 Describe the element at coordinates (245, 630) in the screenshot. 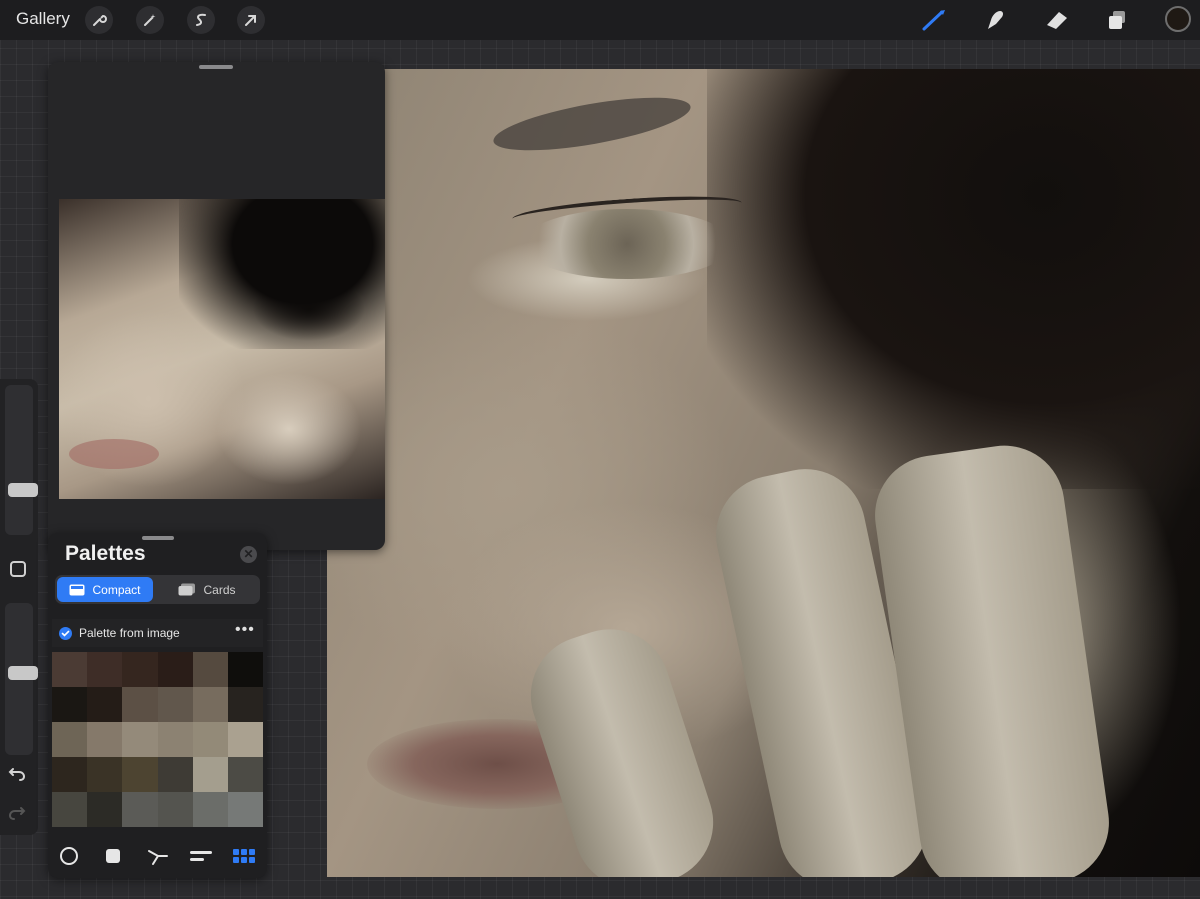

I see `more-options-icon: •••` at that location.